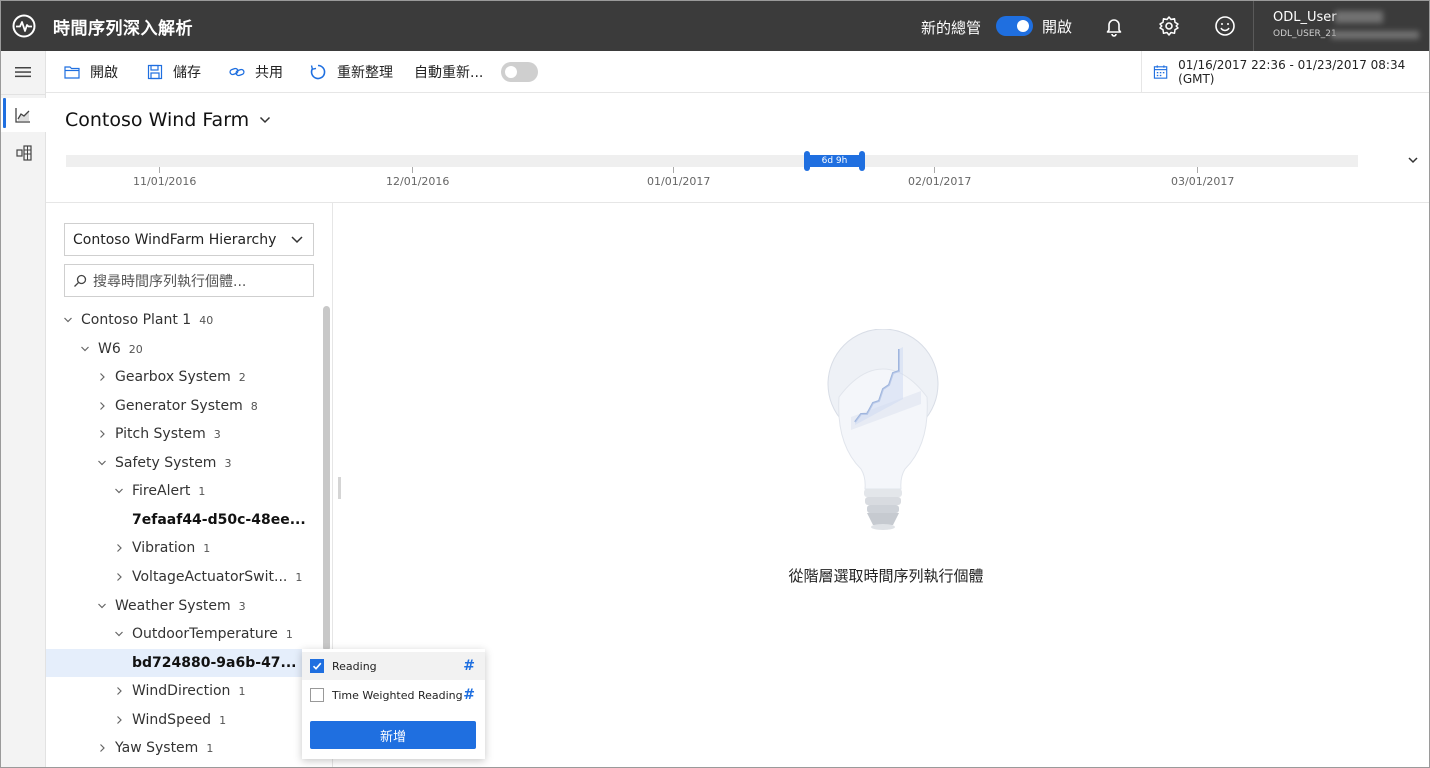 Image resolution: width=1430 pixels, height=768 pixels. What do you see at coordinates (397, 695) in the screenshot?
I see `variable-label: Time Weighted Reading` at bounding box center [397, 695].